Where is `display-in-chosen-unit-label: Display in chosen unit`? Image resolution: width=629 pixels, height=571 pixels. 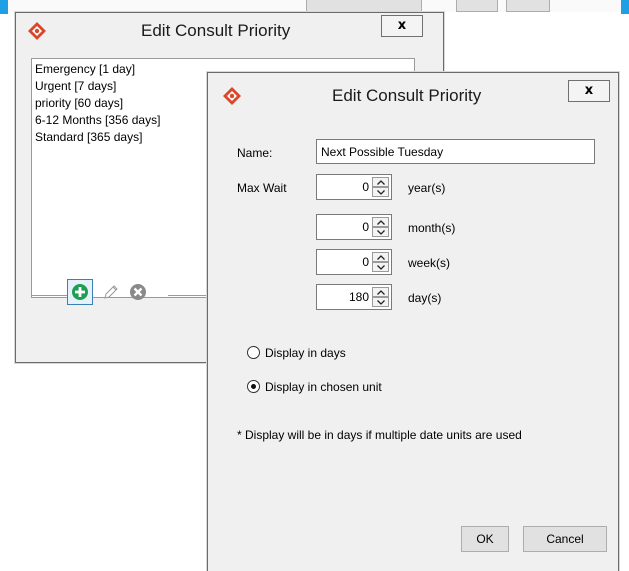 display-in-chosen-unit-label: Display in chosen unit is located at coordinates (323, 387).